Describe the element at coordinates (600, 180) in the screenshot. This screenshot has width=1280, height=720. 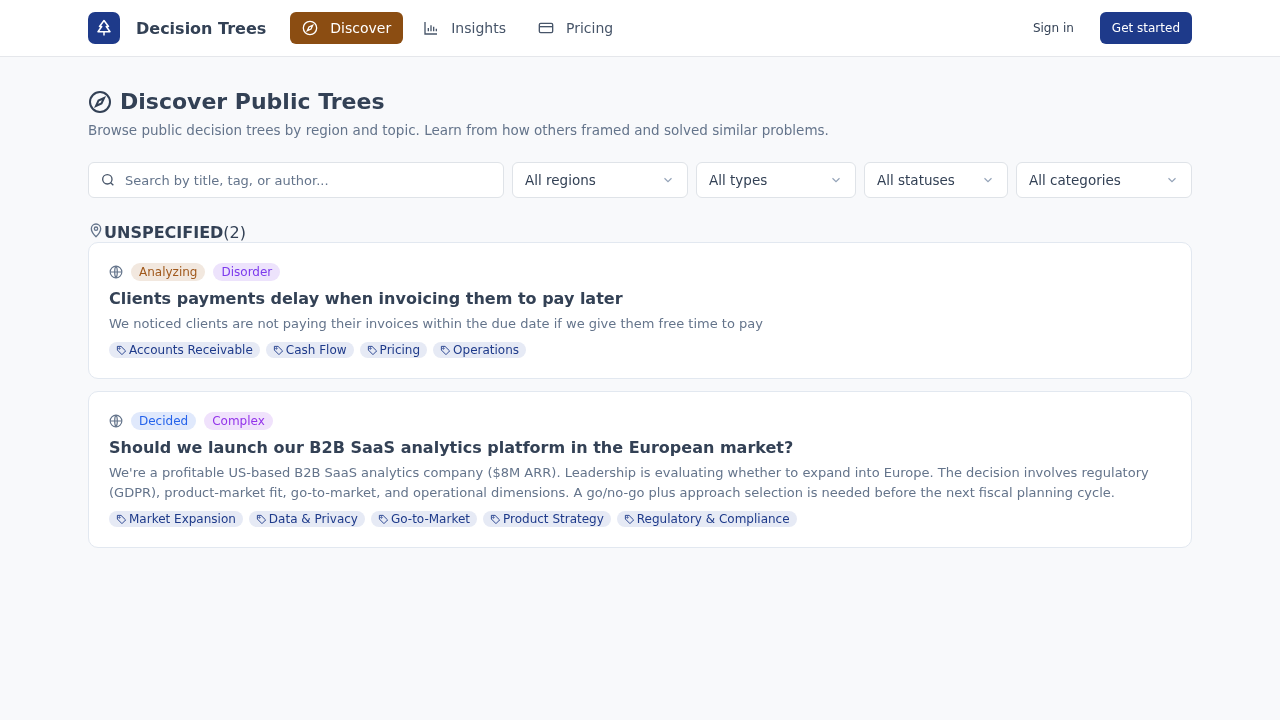
I see `filter-dropdown: All regions` at that location.